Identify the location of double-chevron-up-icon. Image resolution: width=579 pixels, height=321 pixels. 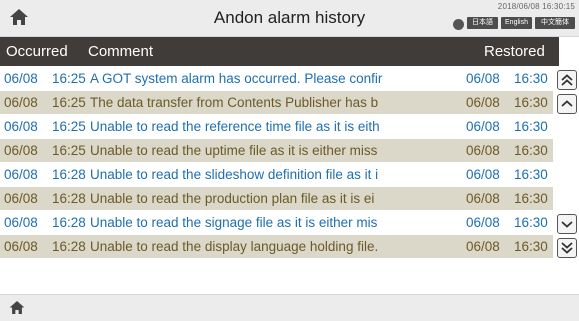
(567, 80).